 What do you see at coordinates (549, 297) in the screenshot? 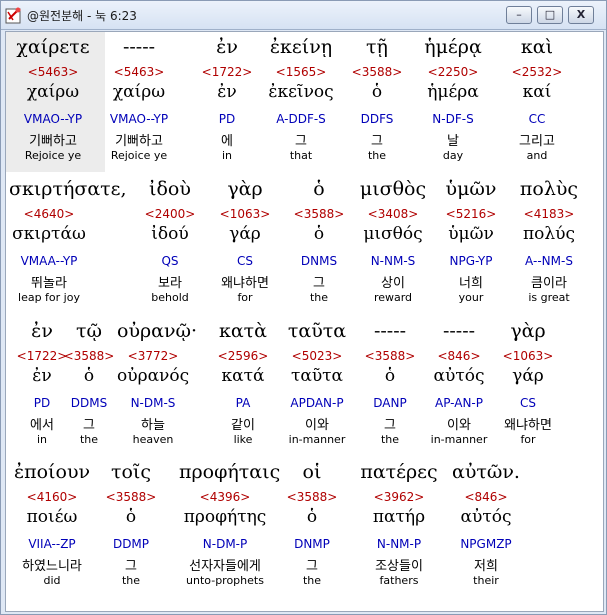
I see `english-gloss: is great` at bounding box center [549, 297].